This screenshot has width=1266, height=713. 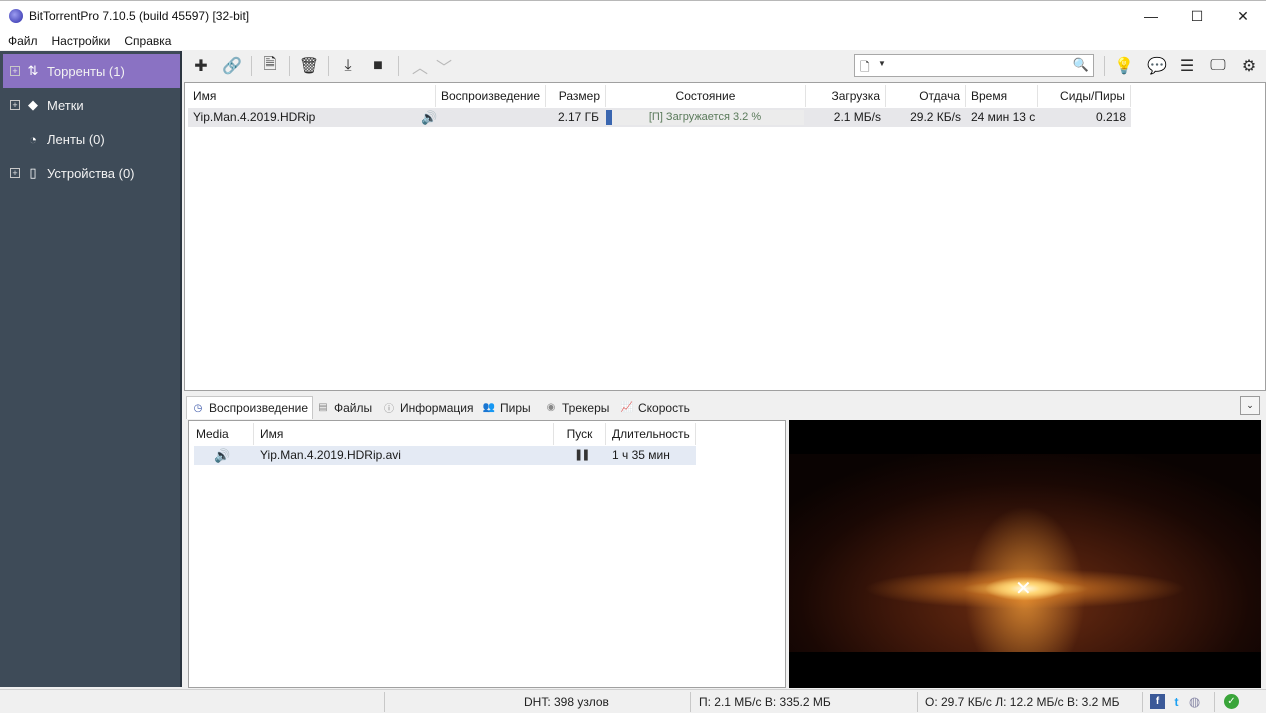 What do you see at coordinates (91, 105) in the screenshot?
I see `sidebar-item-labels: + ◆ Метки` at bounding box center [91, 105].